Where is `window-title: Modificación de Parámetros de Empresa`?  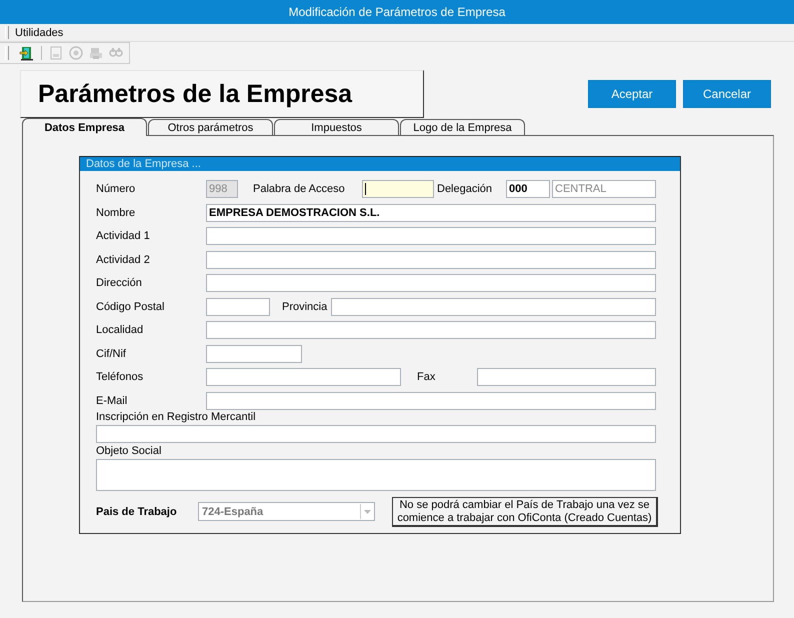
window-title: Modificación de Parámetros de Empresa is located at coordinates (397, 12).